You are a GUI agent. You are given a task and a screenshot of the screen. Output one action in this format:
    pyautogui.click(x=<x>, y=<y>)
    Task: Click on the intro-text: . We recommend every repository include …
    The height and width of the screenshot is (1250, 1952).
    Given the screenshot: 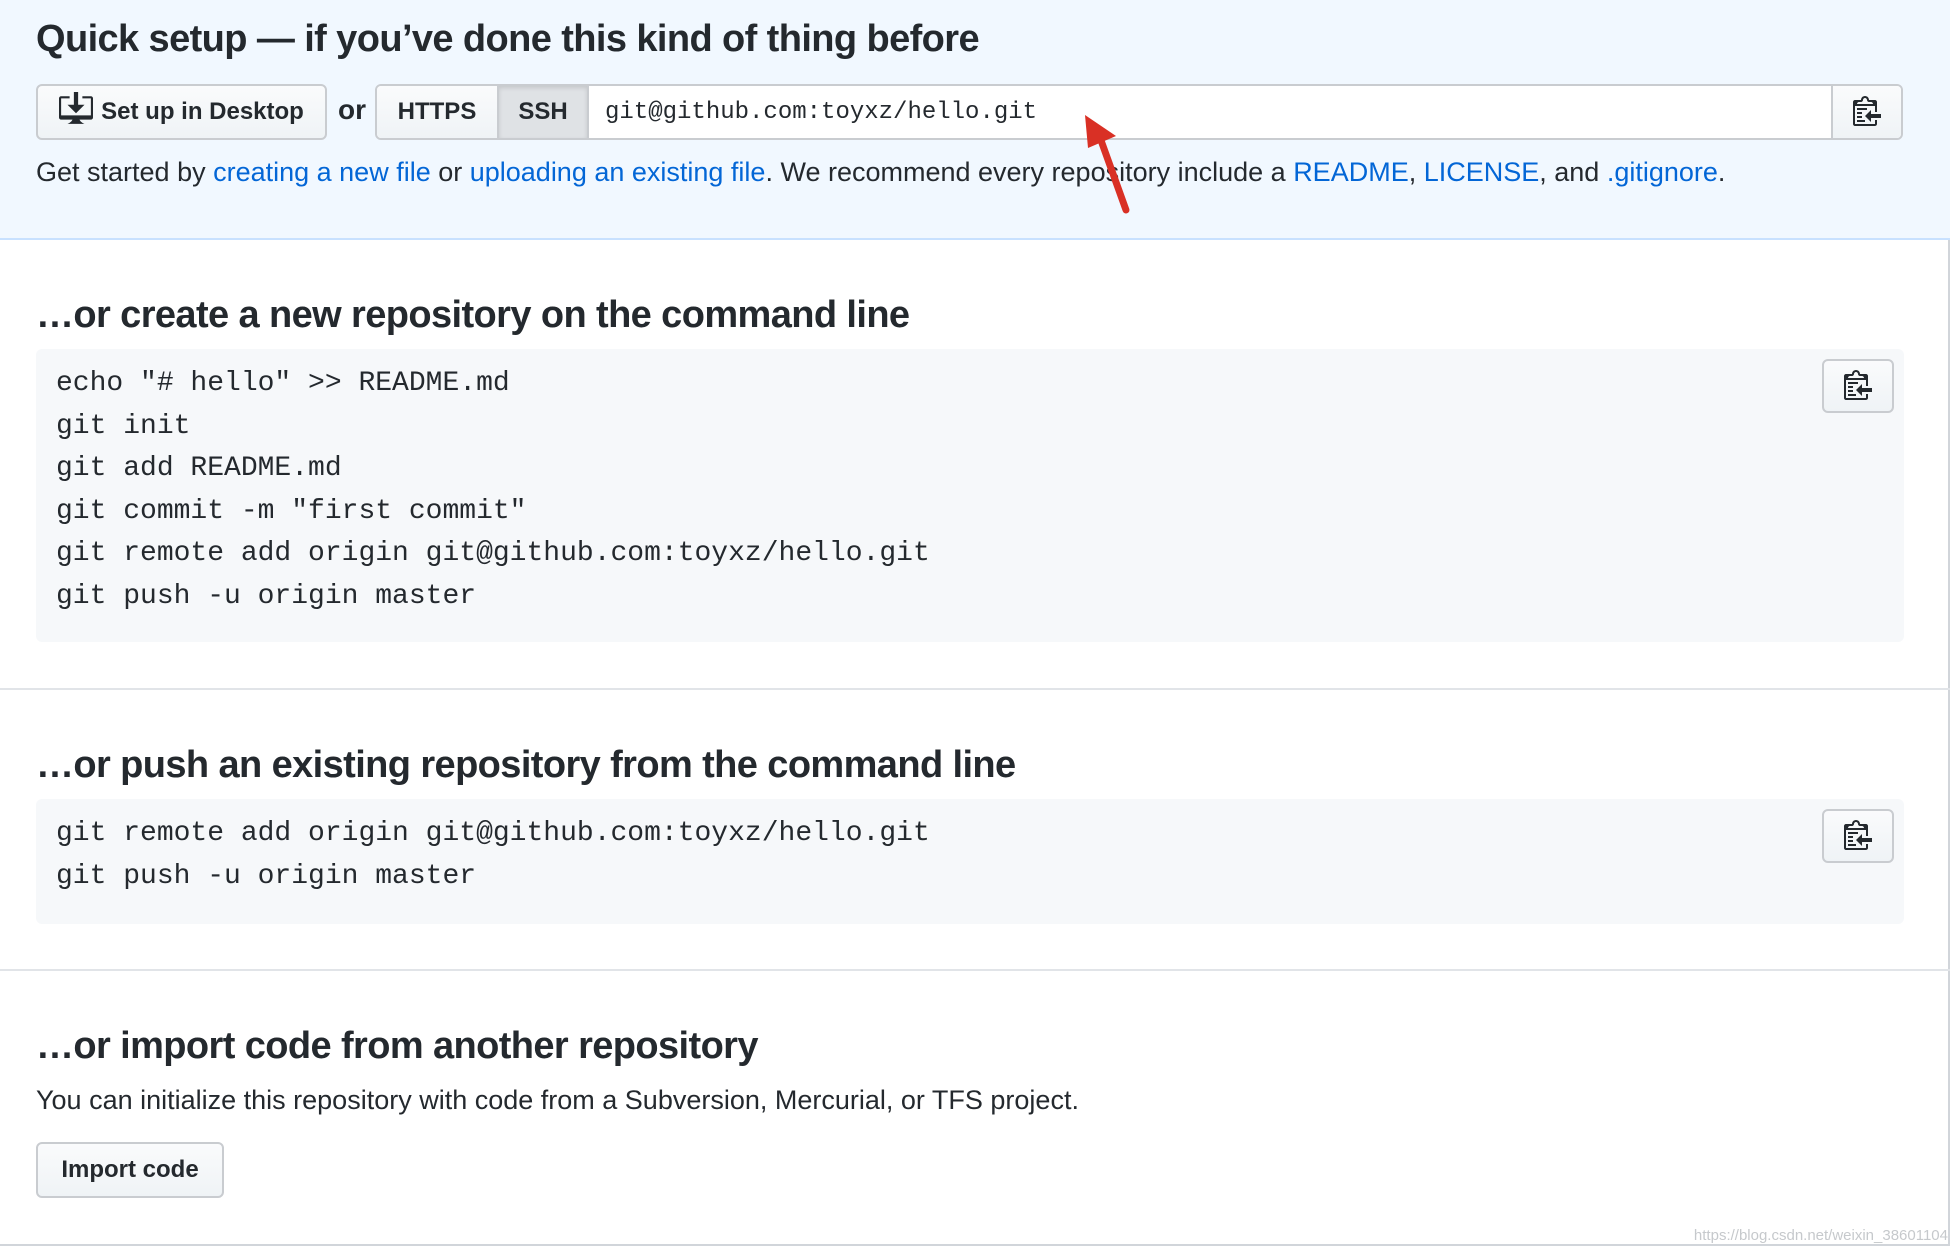 What is the action you would take?
    pyautogui.click(x=1029, y=172)
    